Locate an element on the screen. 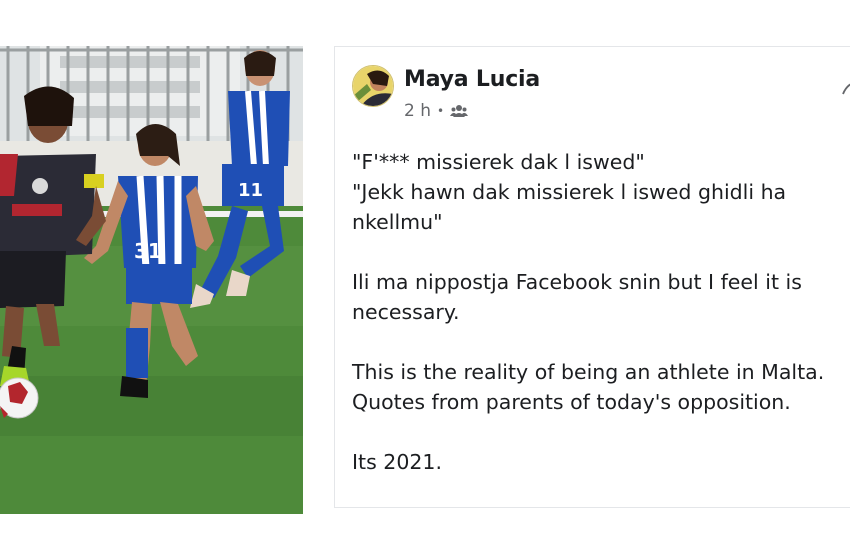 The width and height of the screenshot is (850, 560). author-avatar is located at coordinates (373, 86).